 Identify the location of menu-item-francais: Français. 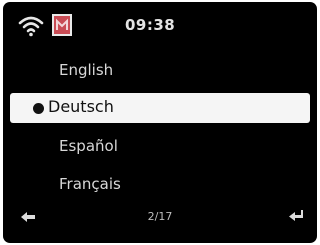
(160, 185).